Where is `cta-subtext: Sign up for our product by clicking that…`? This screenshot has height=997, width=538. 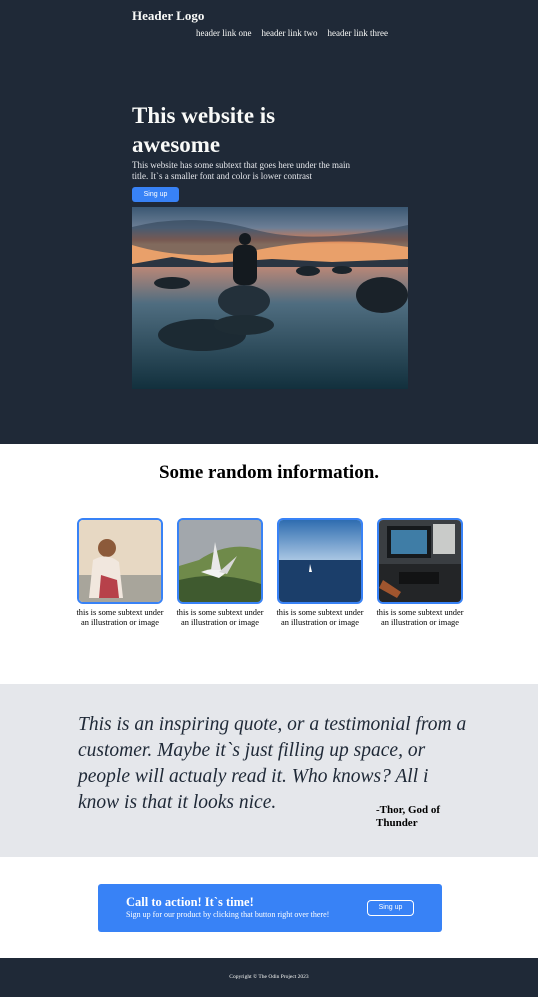 cta-subtext: Sign up for our product by clicking that… is located at coordinates (228, 914).